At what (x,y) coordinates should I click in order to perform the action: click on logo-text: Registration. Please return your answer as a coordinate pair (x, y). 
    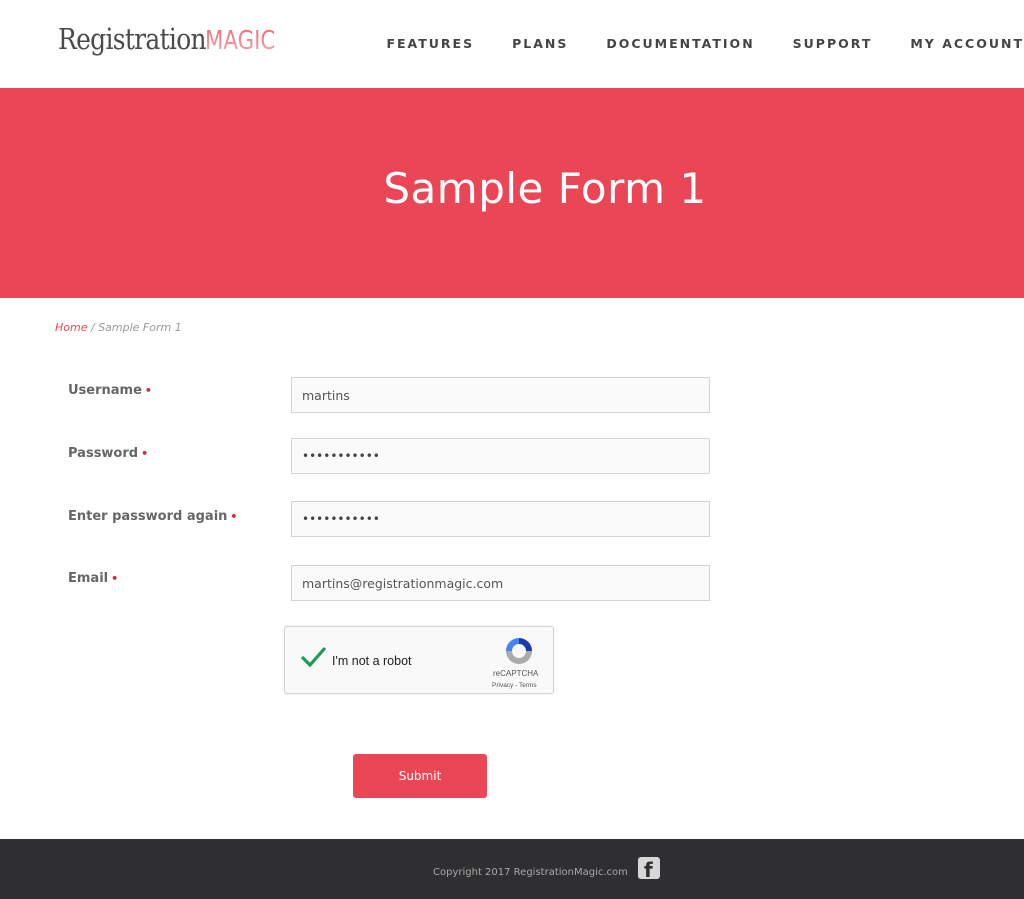
    Looking at the image, I should click on (132, 39).